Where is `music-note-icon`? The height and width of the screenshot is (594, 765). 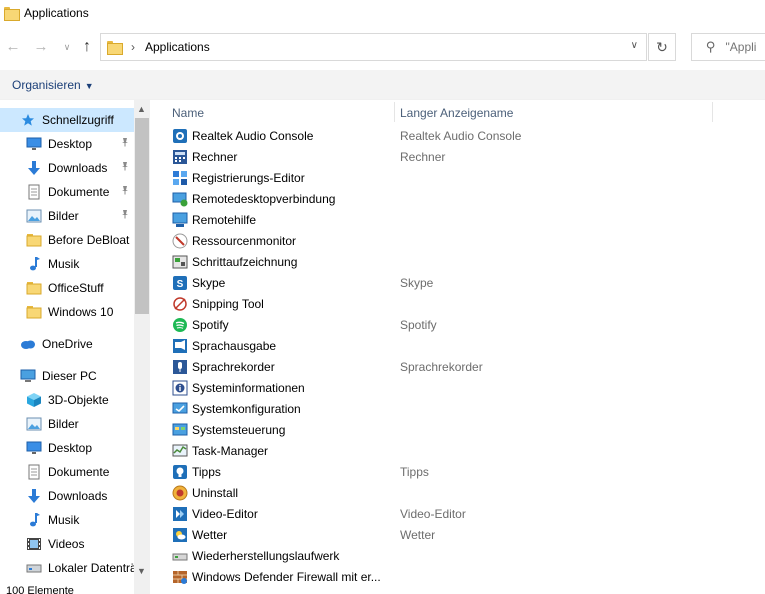 music-note-icon is located at coordinates (34, 520).